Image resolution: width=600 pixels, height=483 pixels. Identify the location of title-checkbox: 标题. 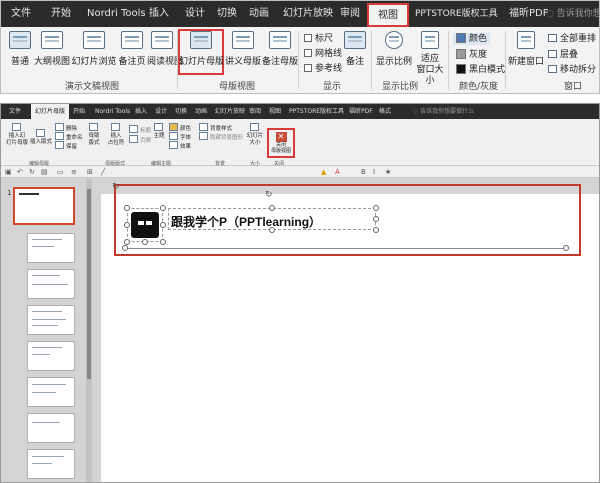
(140, 130).